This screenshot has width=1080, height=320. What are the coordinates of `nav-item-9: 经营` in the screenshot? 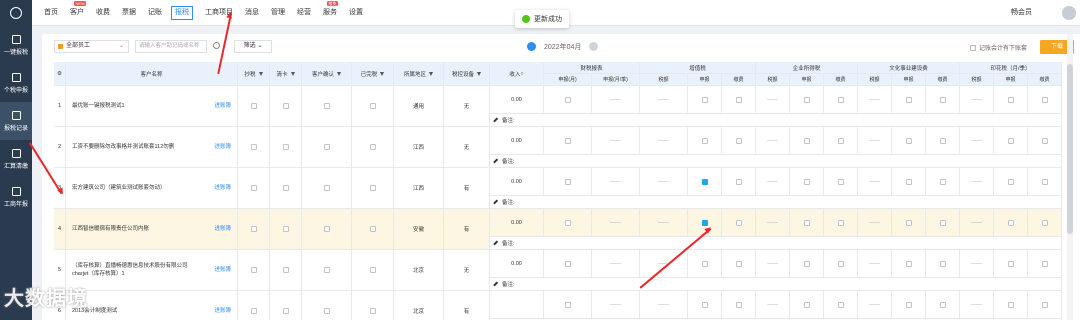 It's located at (304, 13).